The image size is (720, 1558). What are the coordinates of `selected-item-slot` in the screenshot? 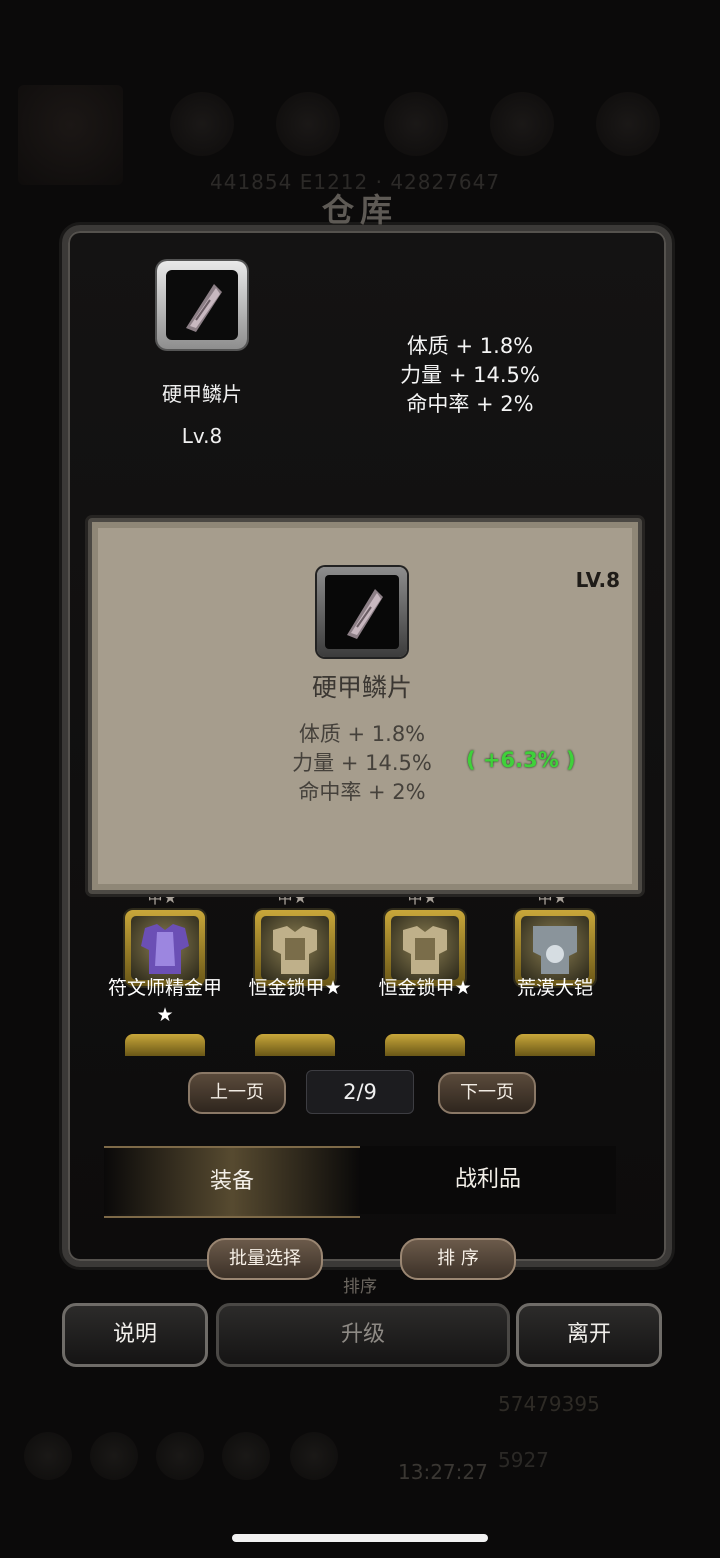 It's located at (202, 305).